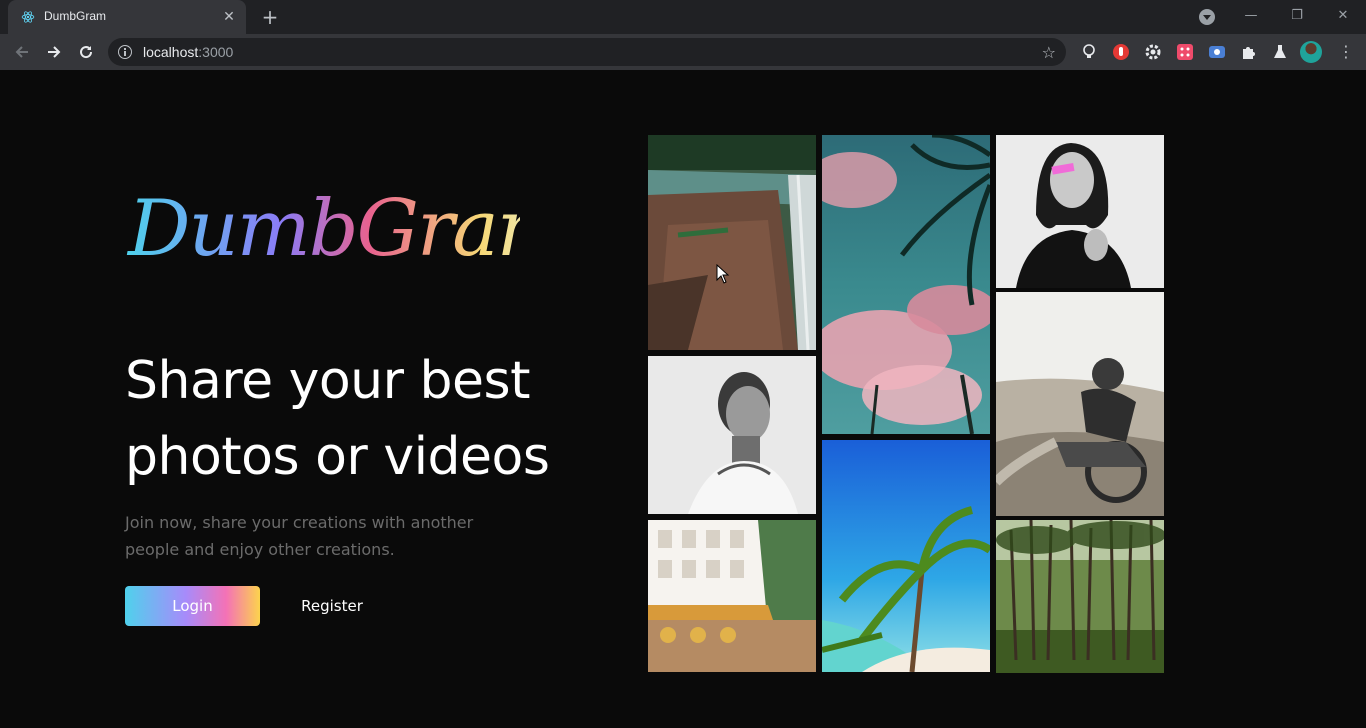 The width and height of the screenshot is (1366, 728). What do you see at coordinates (906, 556) in the screenshot?
I see `beach-palm-tree-photo` at bounding box center [906, 556].